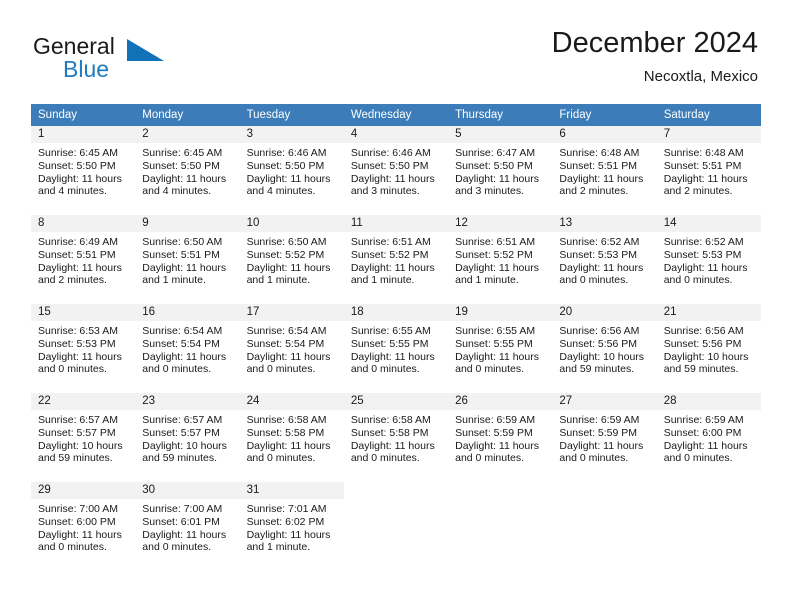  I want to click on day-number: 29, so click(83, 490).